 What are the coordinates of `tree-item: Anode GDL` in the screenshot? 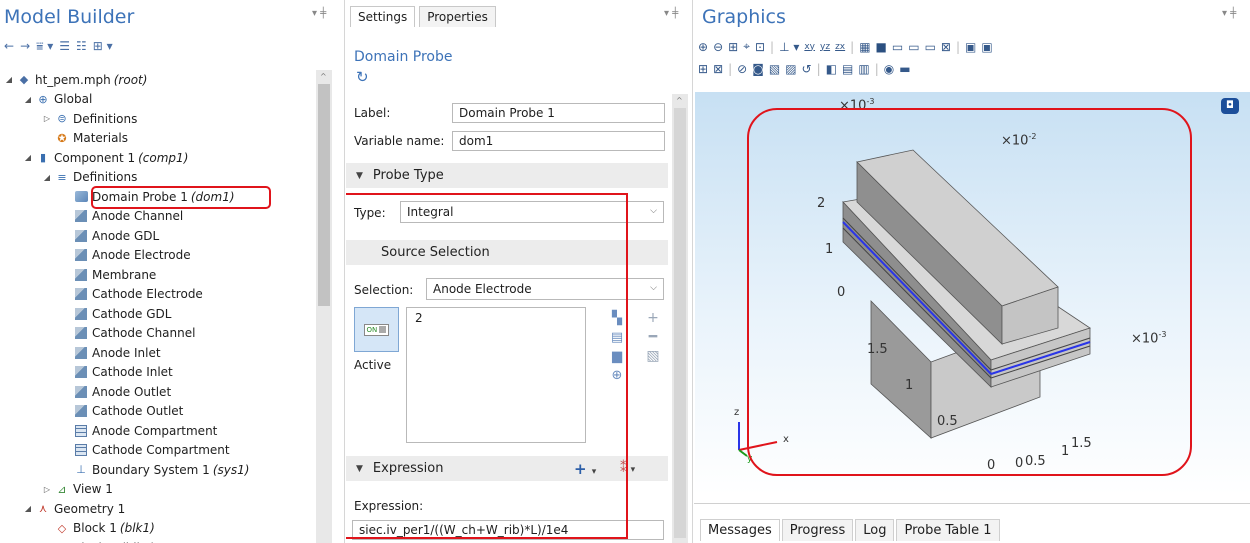 It's located at (159, 236).